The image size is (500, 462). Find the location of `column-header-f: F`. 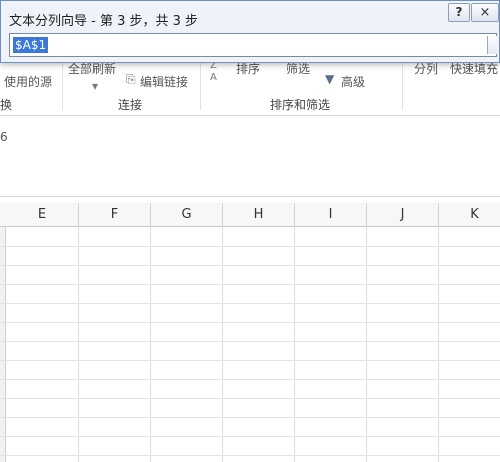

column-header-f: F is located at coordinates (115, 215).